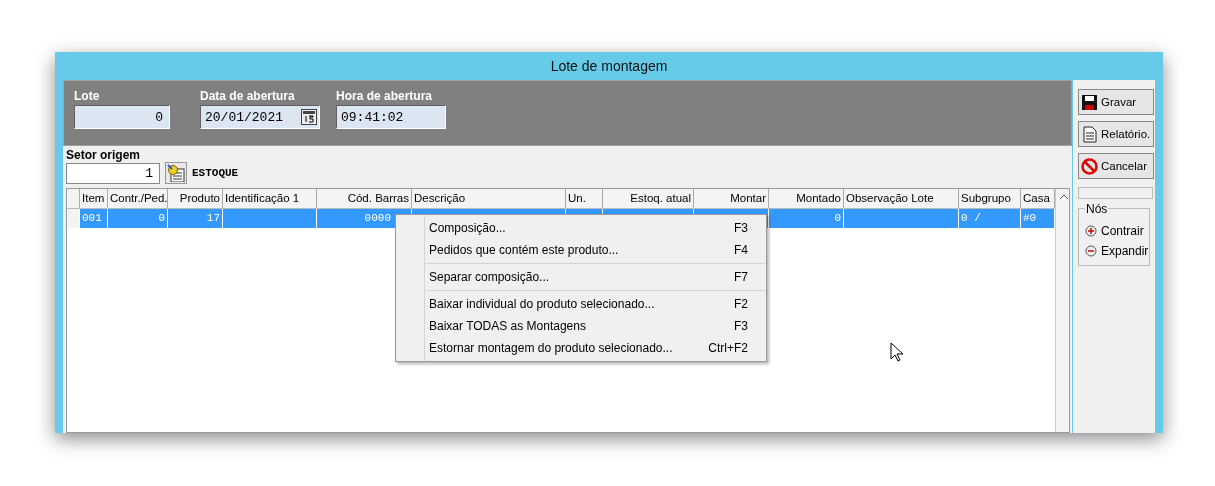  Describe the element at coordinates (990, 218) in the screenshot. I see `table-cell: 0 /` at that location.